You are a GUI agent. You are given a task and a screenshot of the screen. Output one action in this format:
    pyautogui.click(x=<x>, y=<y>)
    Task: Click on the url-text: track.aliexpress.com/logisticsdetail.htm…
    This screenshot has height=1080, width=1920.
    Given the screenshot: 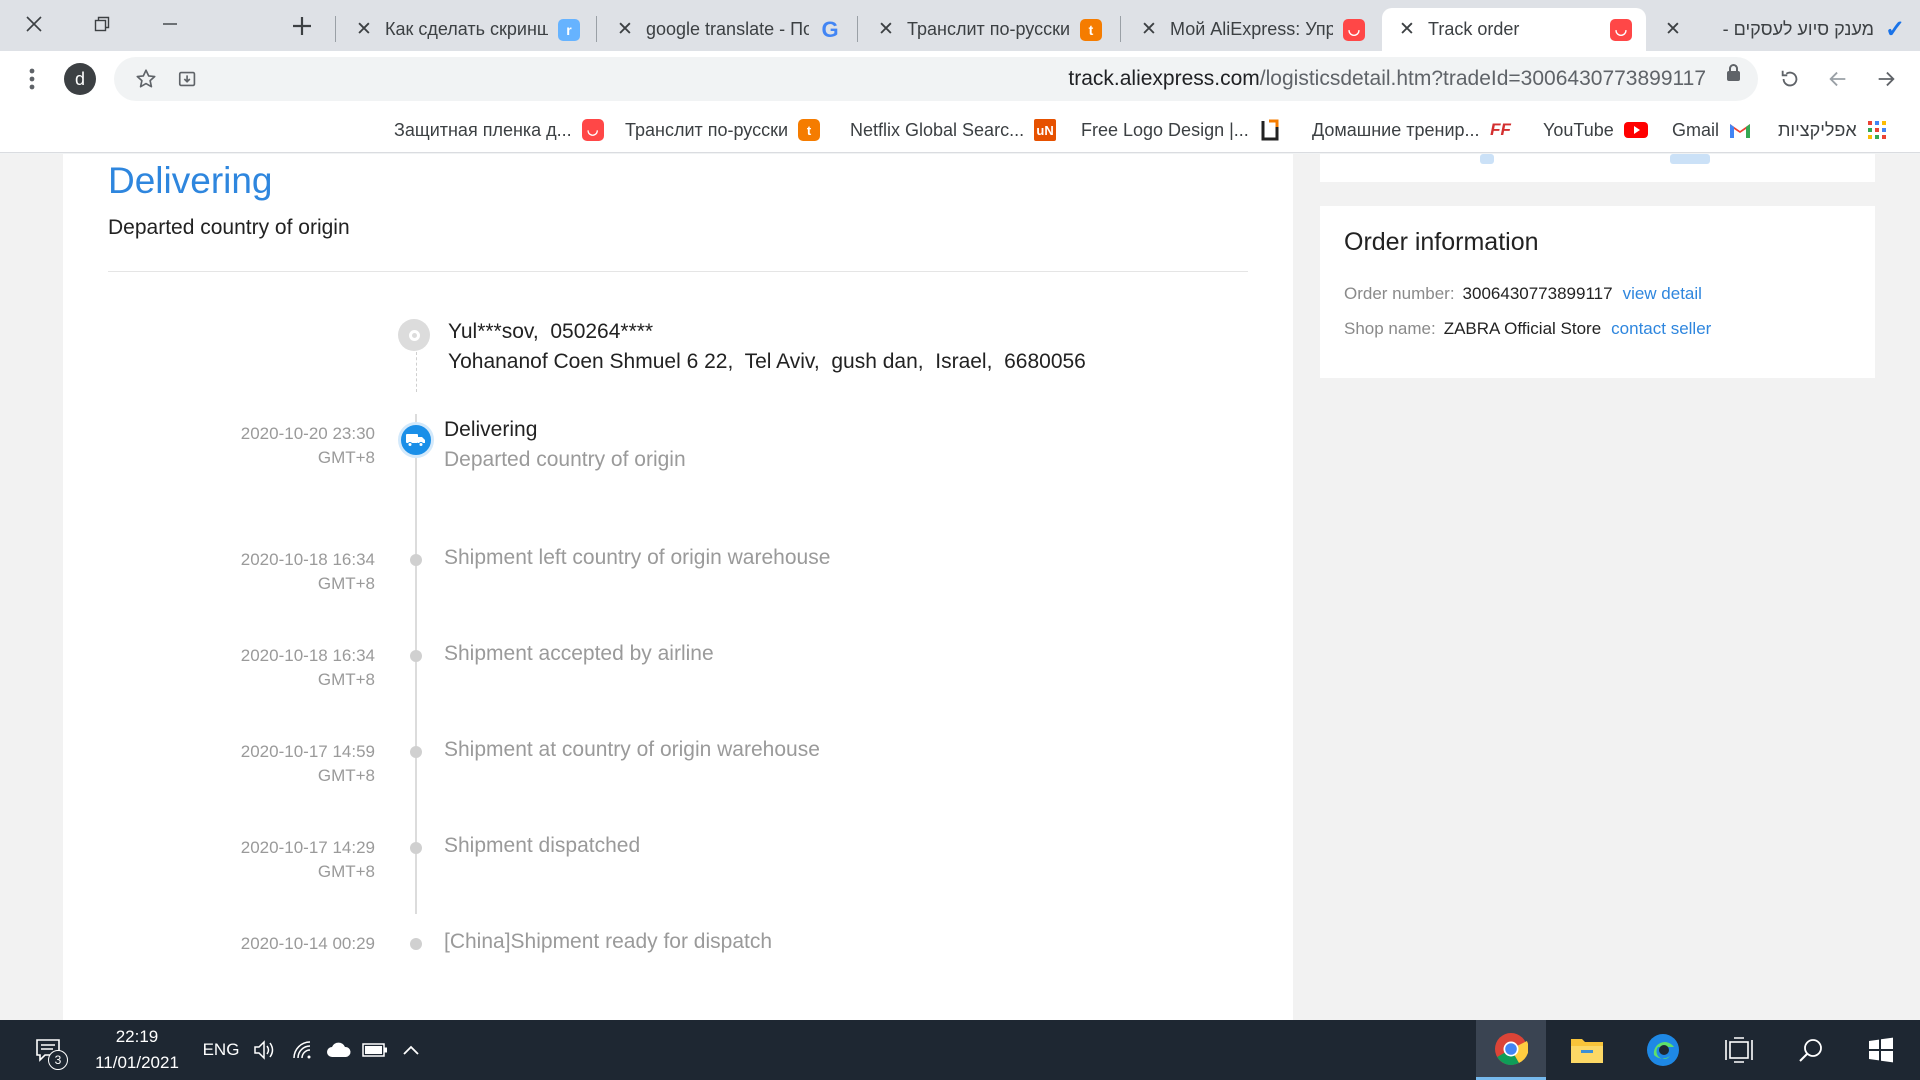 What is the action you would take?
    pyautogui.click(x=1387, y=79)
    